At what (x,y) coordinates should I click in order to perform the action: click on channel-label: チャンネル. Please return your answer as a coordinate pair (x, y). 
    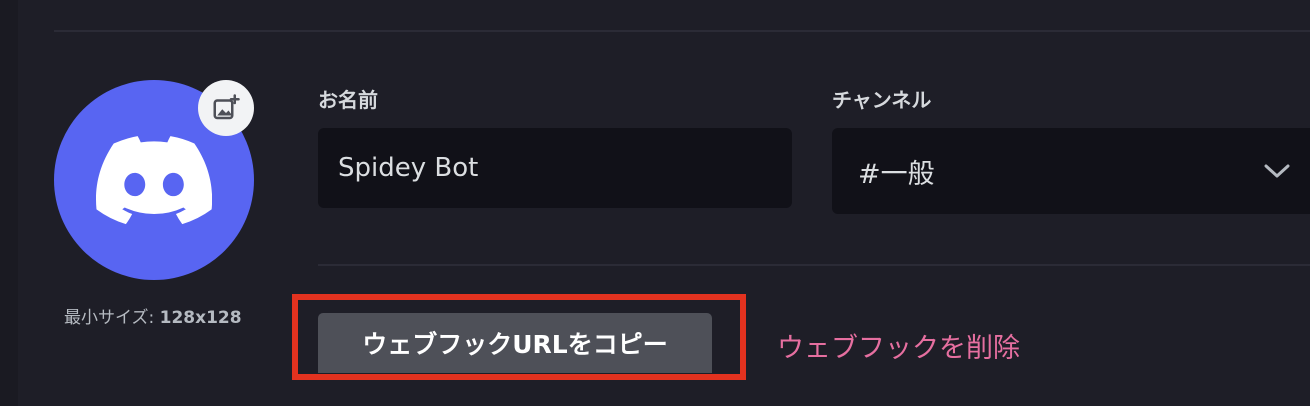
    Looking at the image, I should click on (882, 100).